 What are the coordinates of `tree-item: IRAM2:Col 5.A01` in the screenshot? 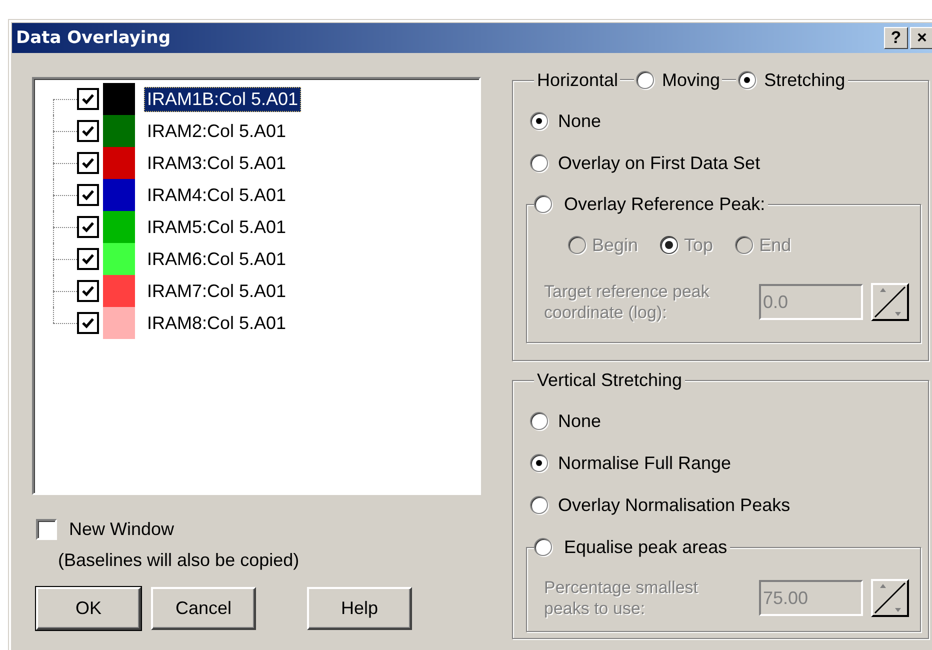 It's located at (217, 131).